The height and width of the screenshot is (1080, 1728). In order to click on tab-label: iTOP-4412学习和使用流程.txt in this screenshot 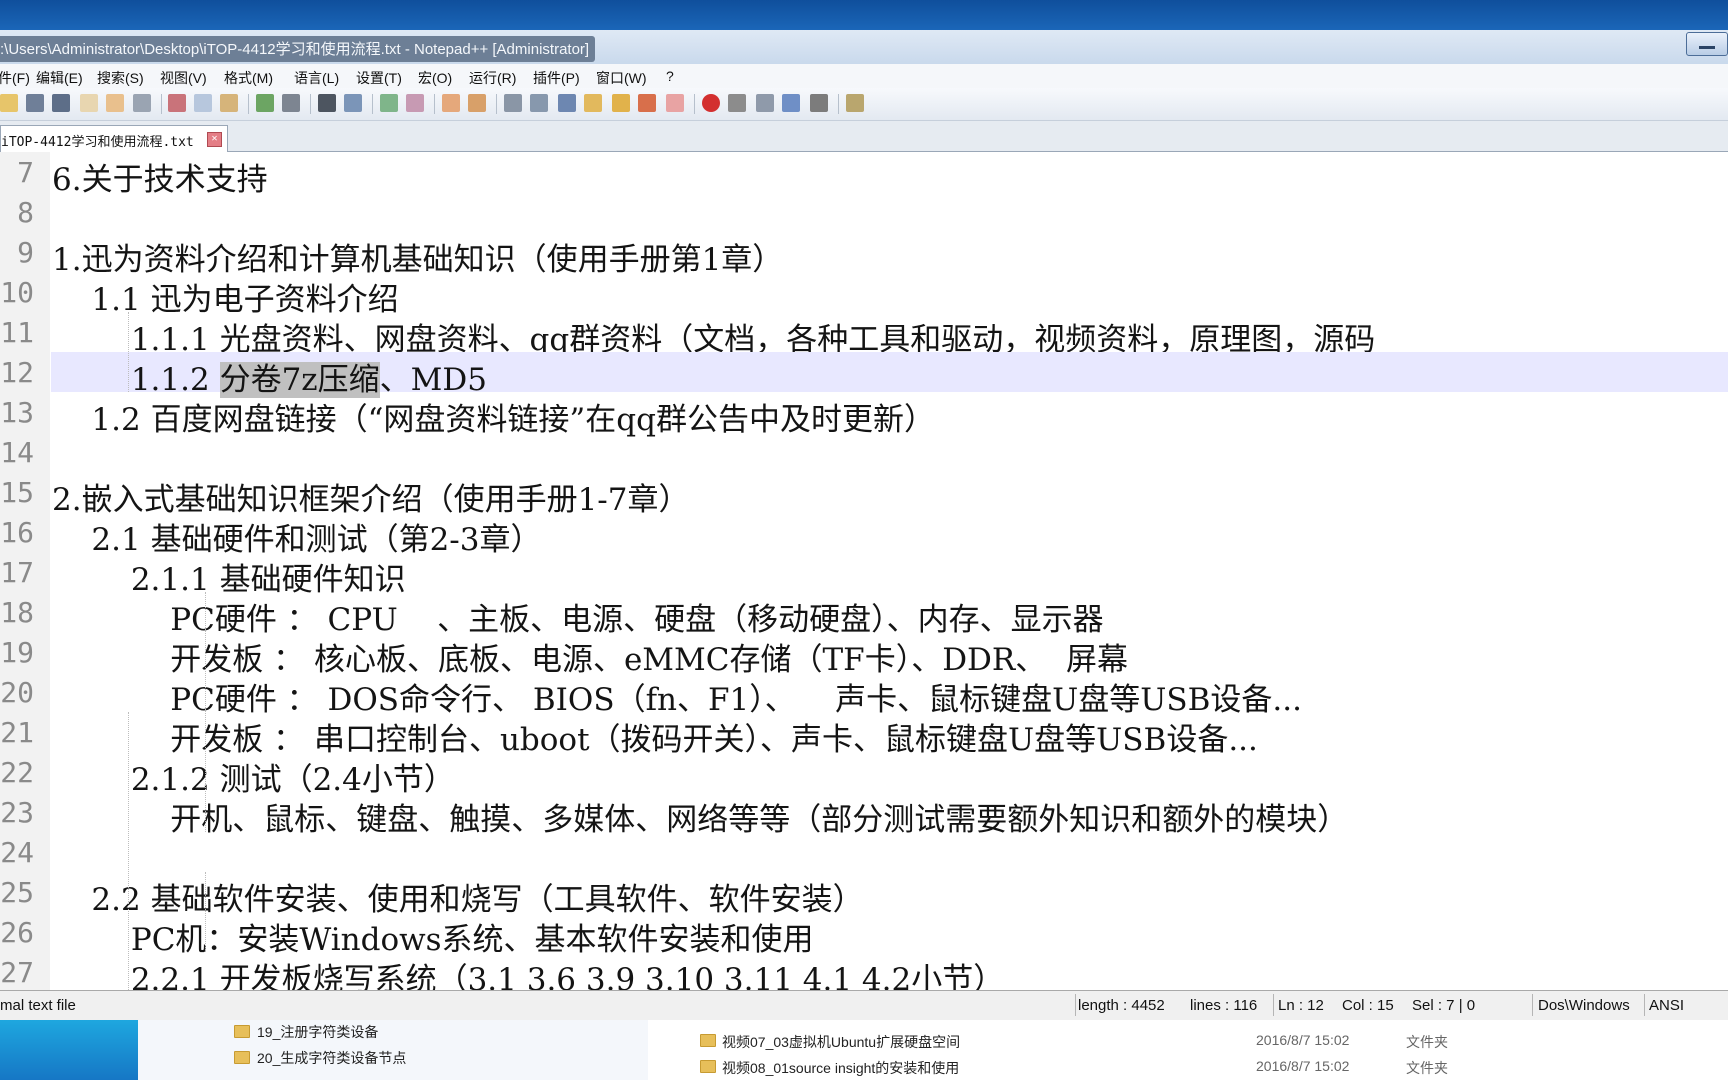, I will do `click(97, 142)`.